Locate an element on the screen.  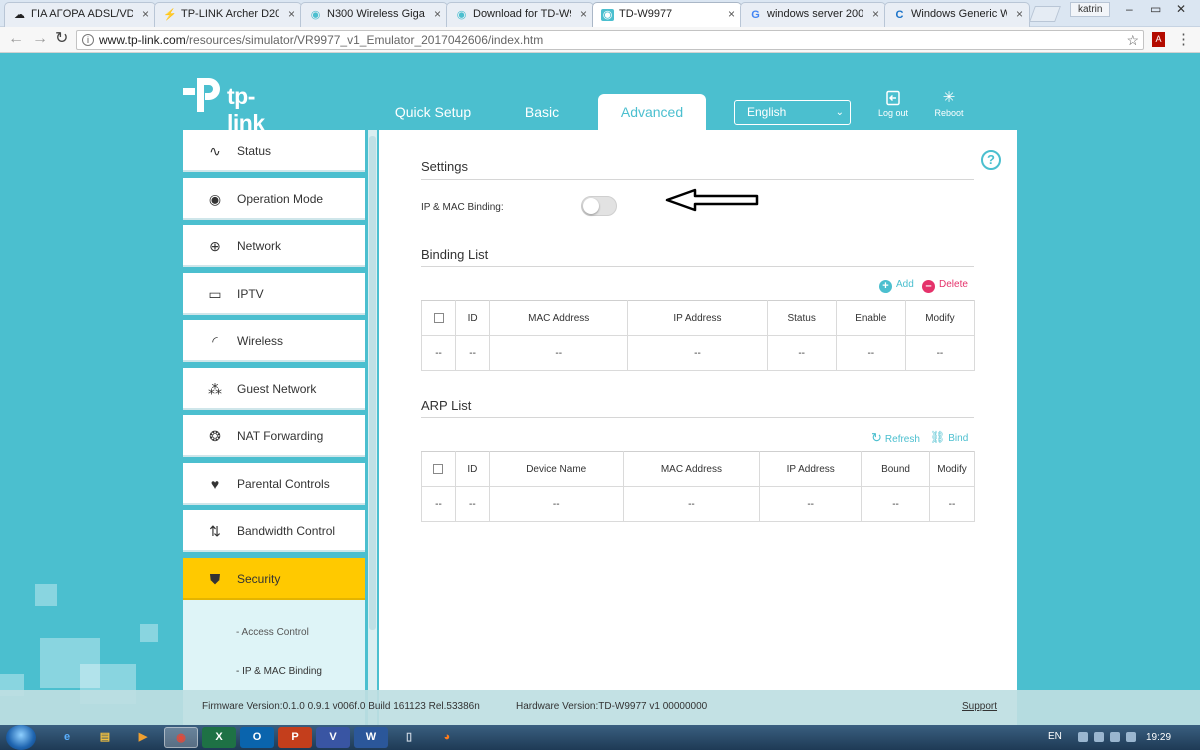
network-tray-icon is located at coordinates (1099, 737).